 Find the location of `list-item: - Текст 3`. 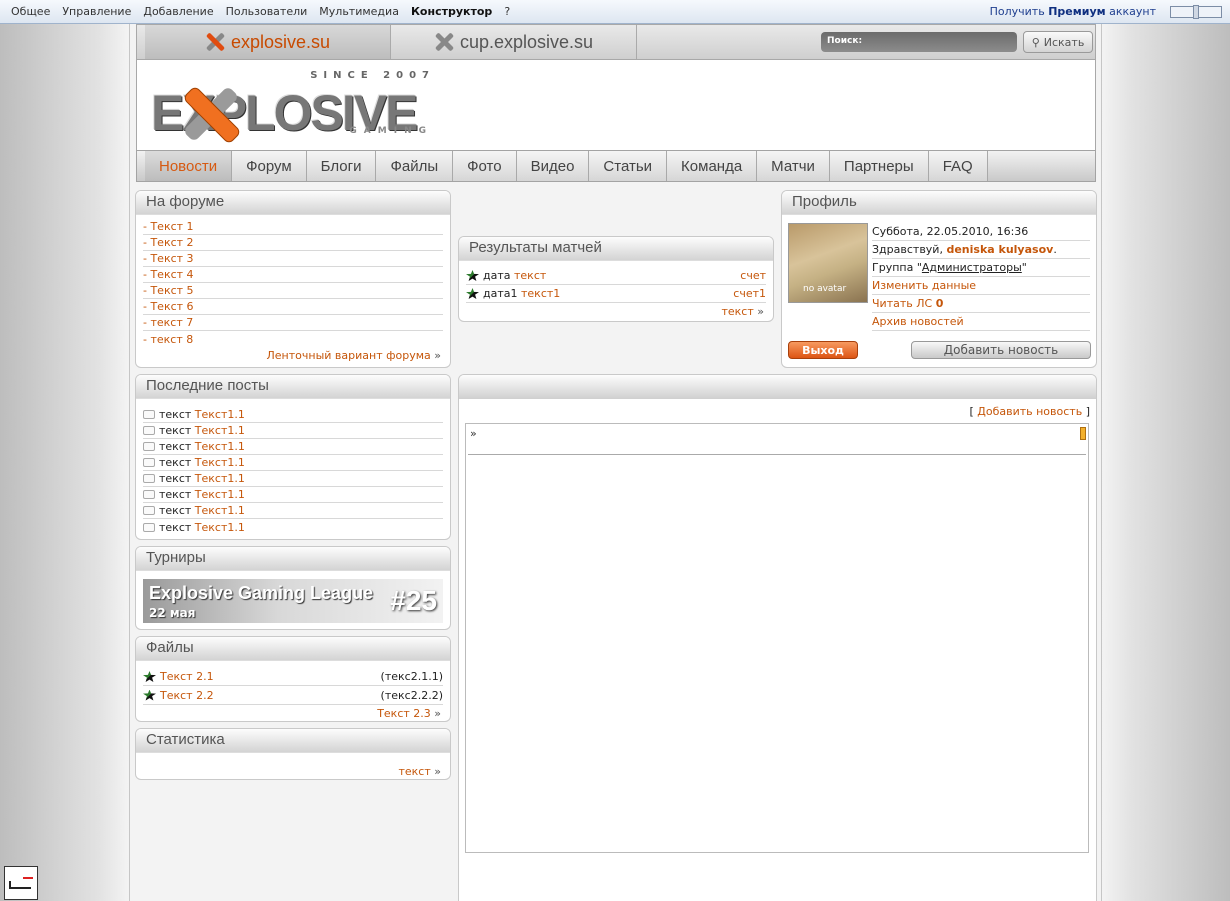

list-item: - Текст 3 is located at coordinates (293, 259).